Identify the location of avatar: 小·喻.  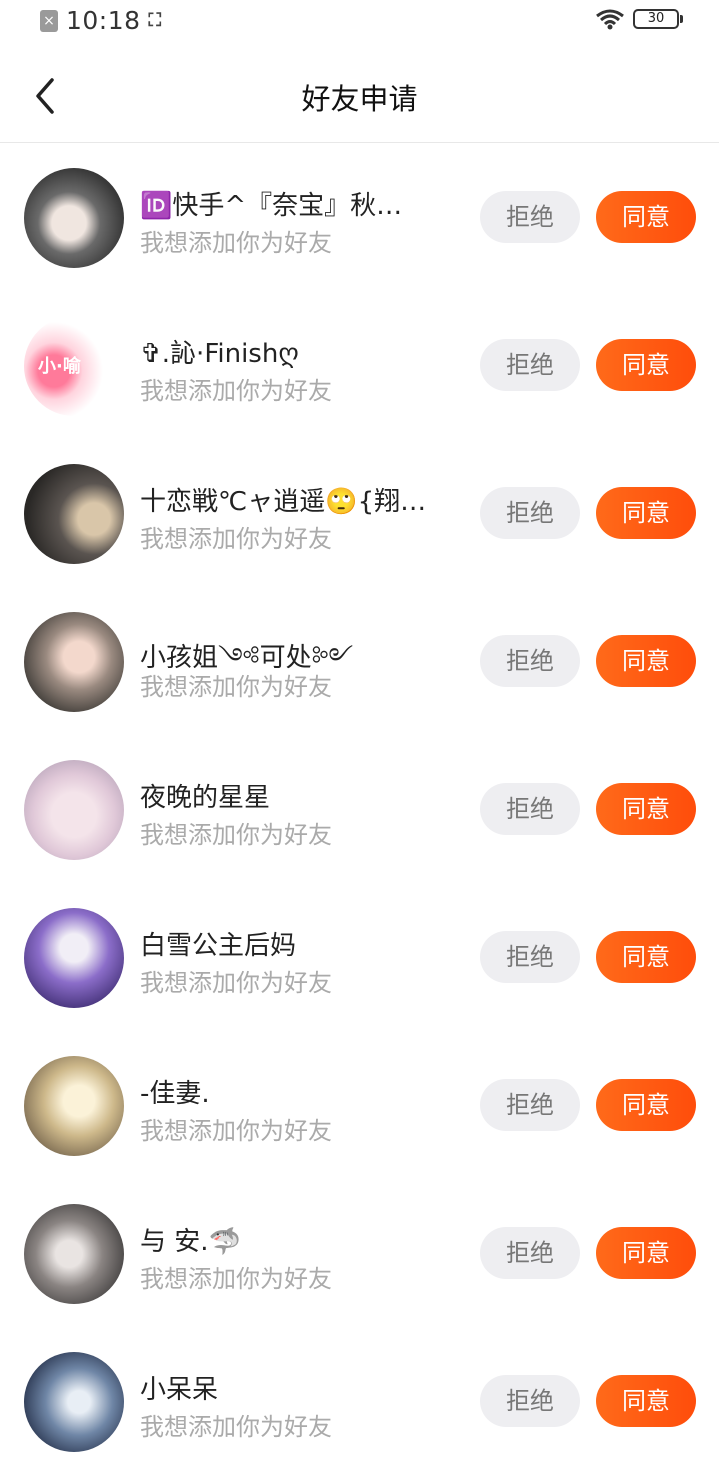
(74, 366).